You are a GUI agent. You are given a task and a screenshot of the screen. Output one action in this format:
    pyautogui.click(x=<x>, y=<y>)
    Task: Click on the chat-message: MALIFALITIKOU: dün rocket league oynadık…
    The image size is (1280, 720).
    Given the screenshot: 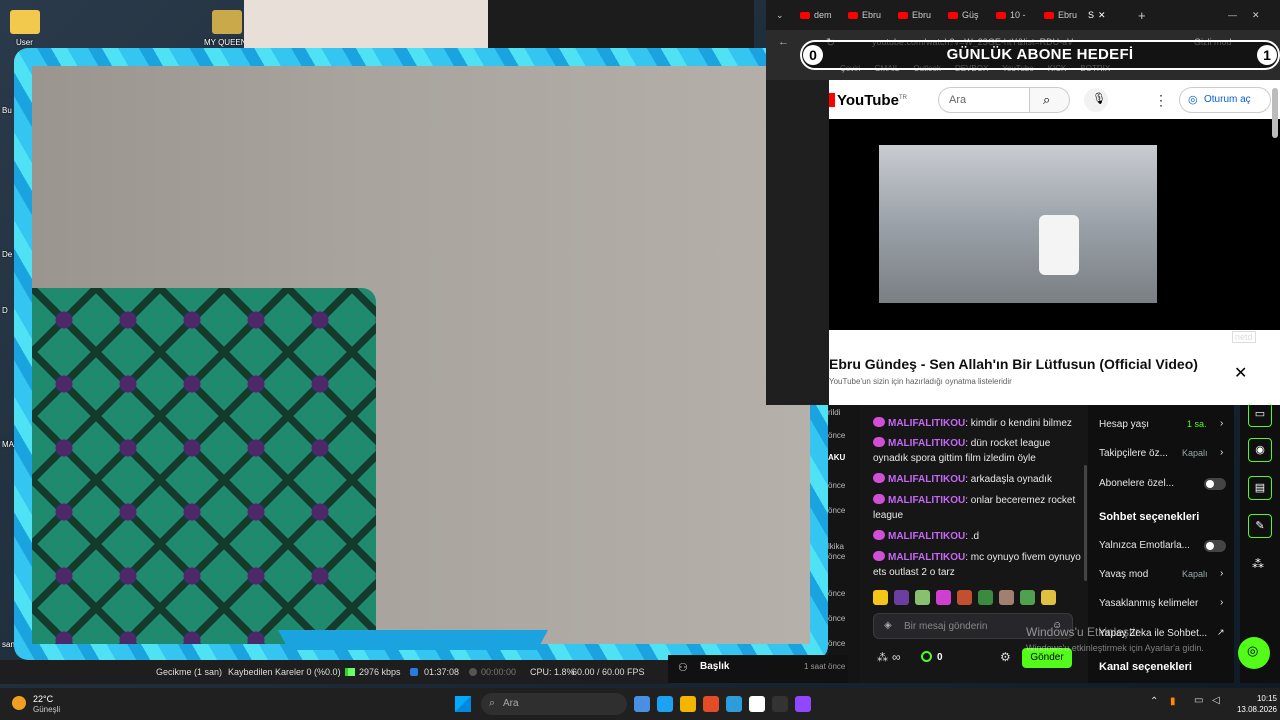 What is the action you would take?
    pyautogui.click(x=978, y=451)
    